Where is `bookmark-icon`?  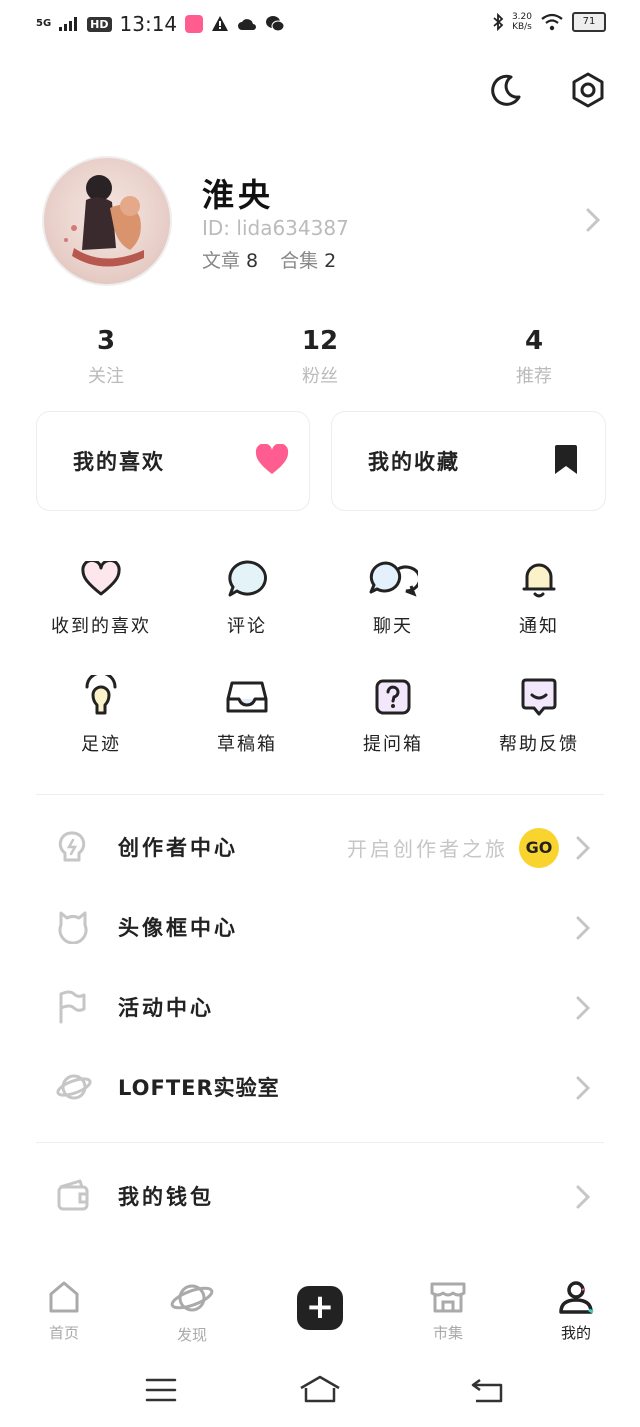 bookmark-icon is located at coordinates (566, 459).